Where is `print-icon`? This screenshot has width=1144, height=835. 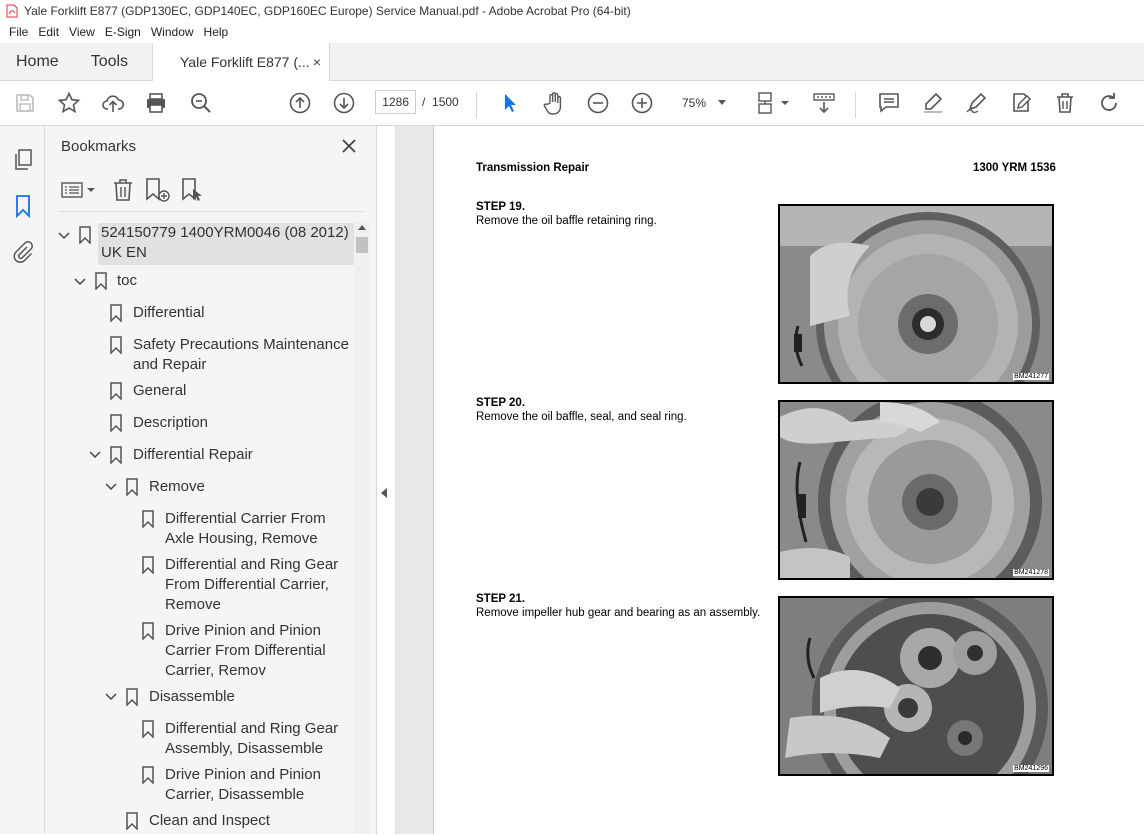 print-icon is located at coordinates (156, 103).